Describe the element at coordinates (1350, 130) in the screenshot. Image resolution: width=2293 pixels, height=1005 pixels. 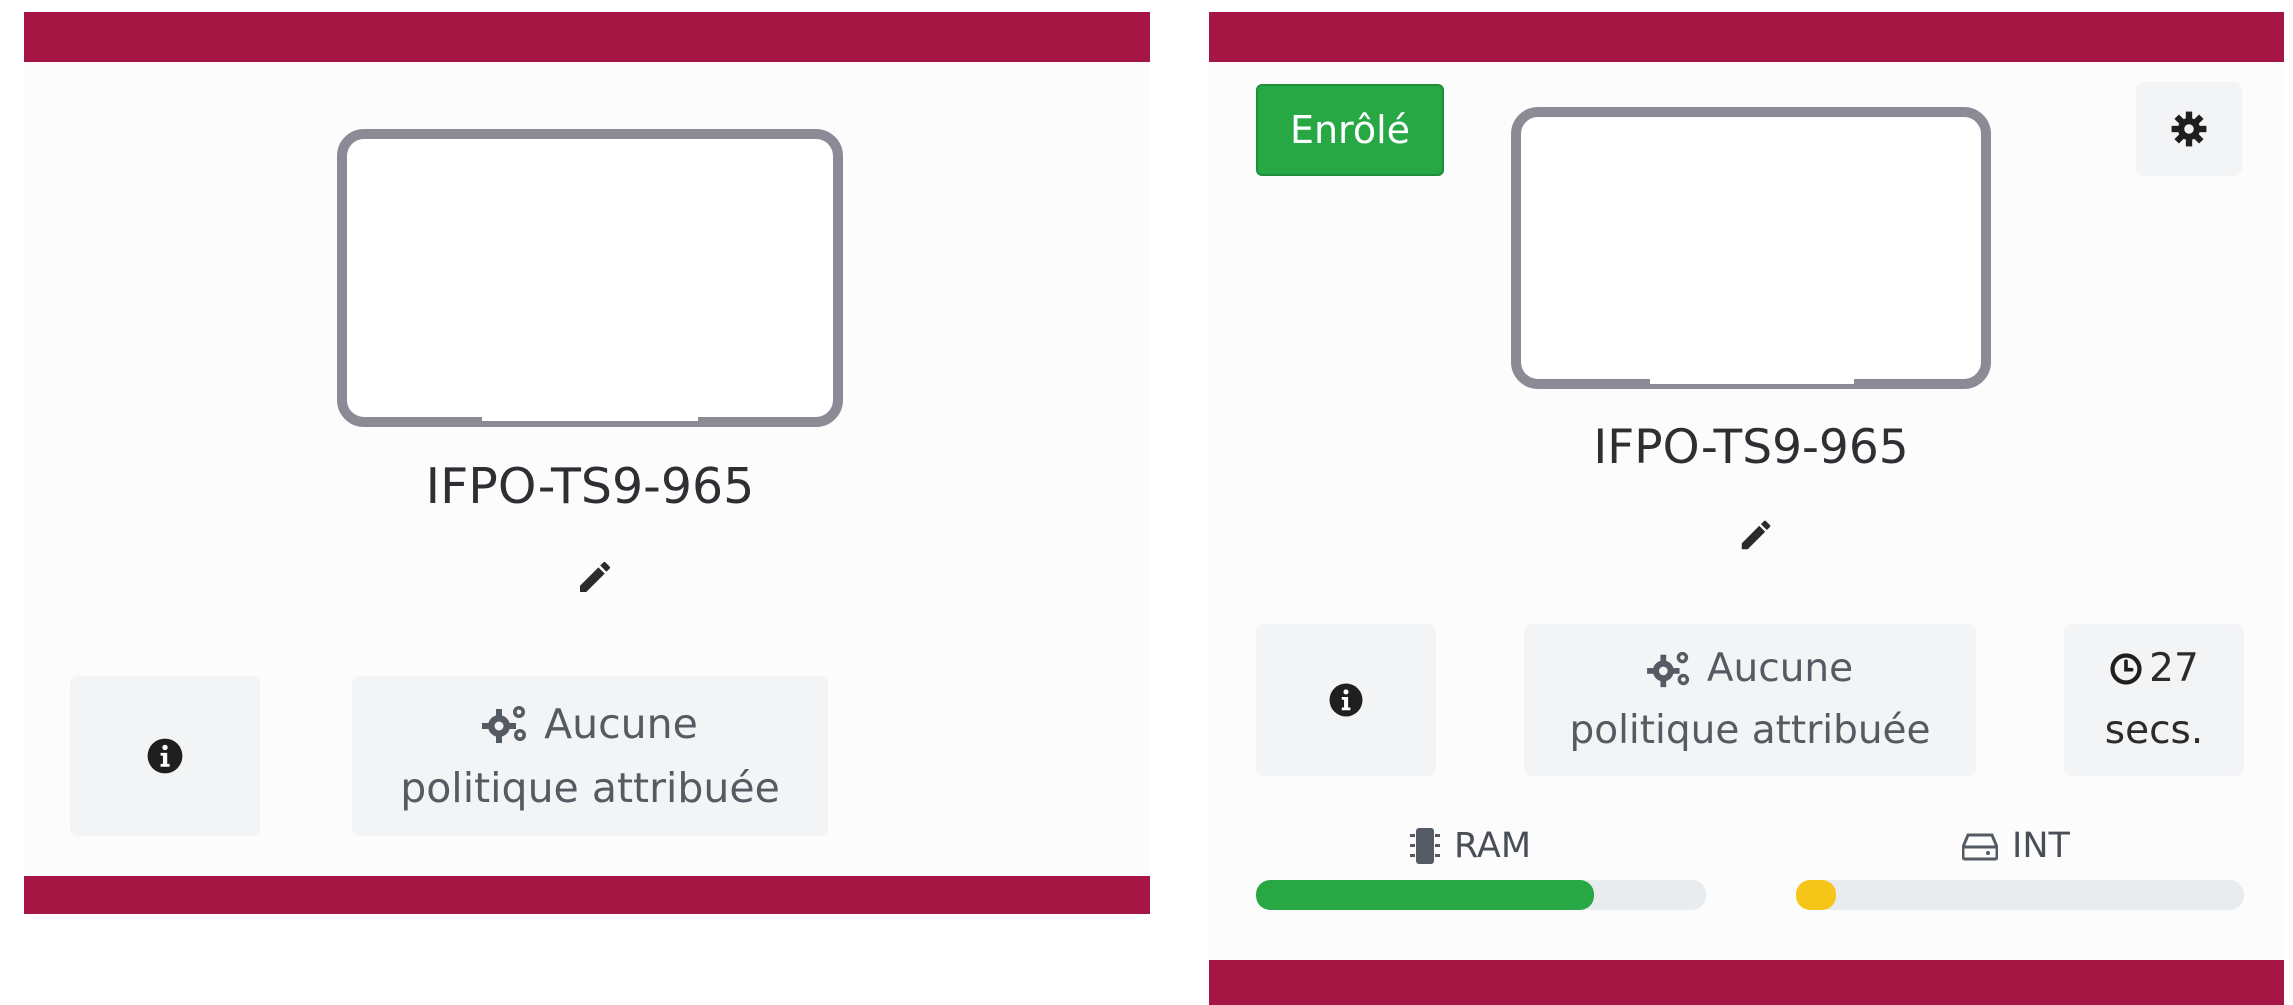
I see `enrolled-status-badge: Enrôlé` at that location.